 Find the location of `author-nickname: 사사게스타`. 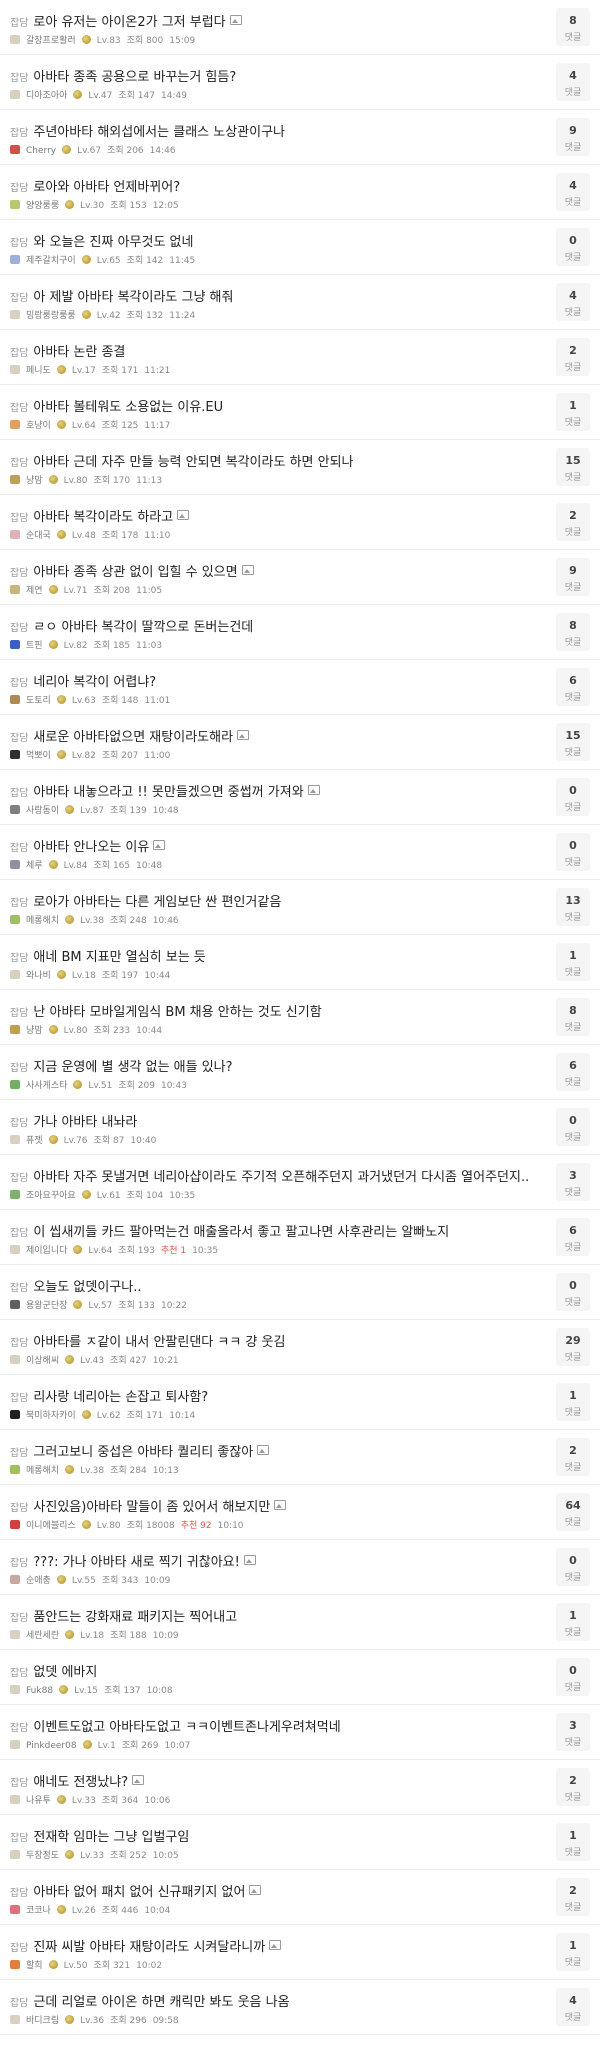

author-nickname: 사사게스타 is located at coordinates (46, 1086).